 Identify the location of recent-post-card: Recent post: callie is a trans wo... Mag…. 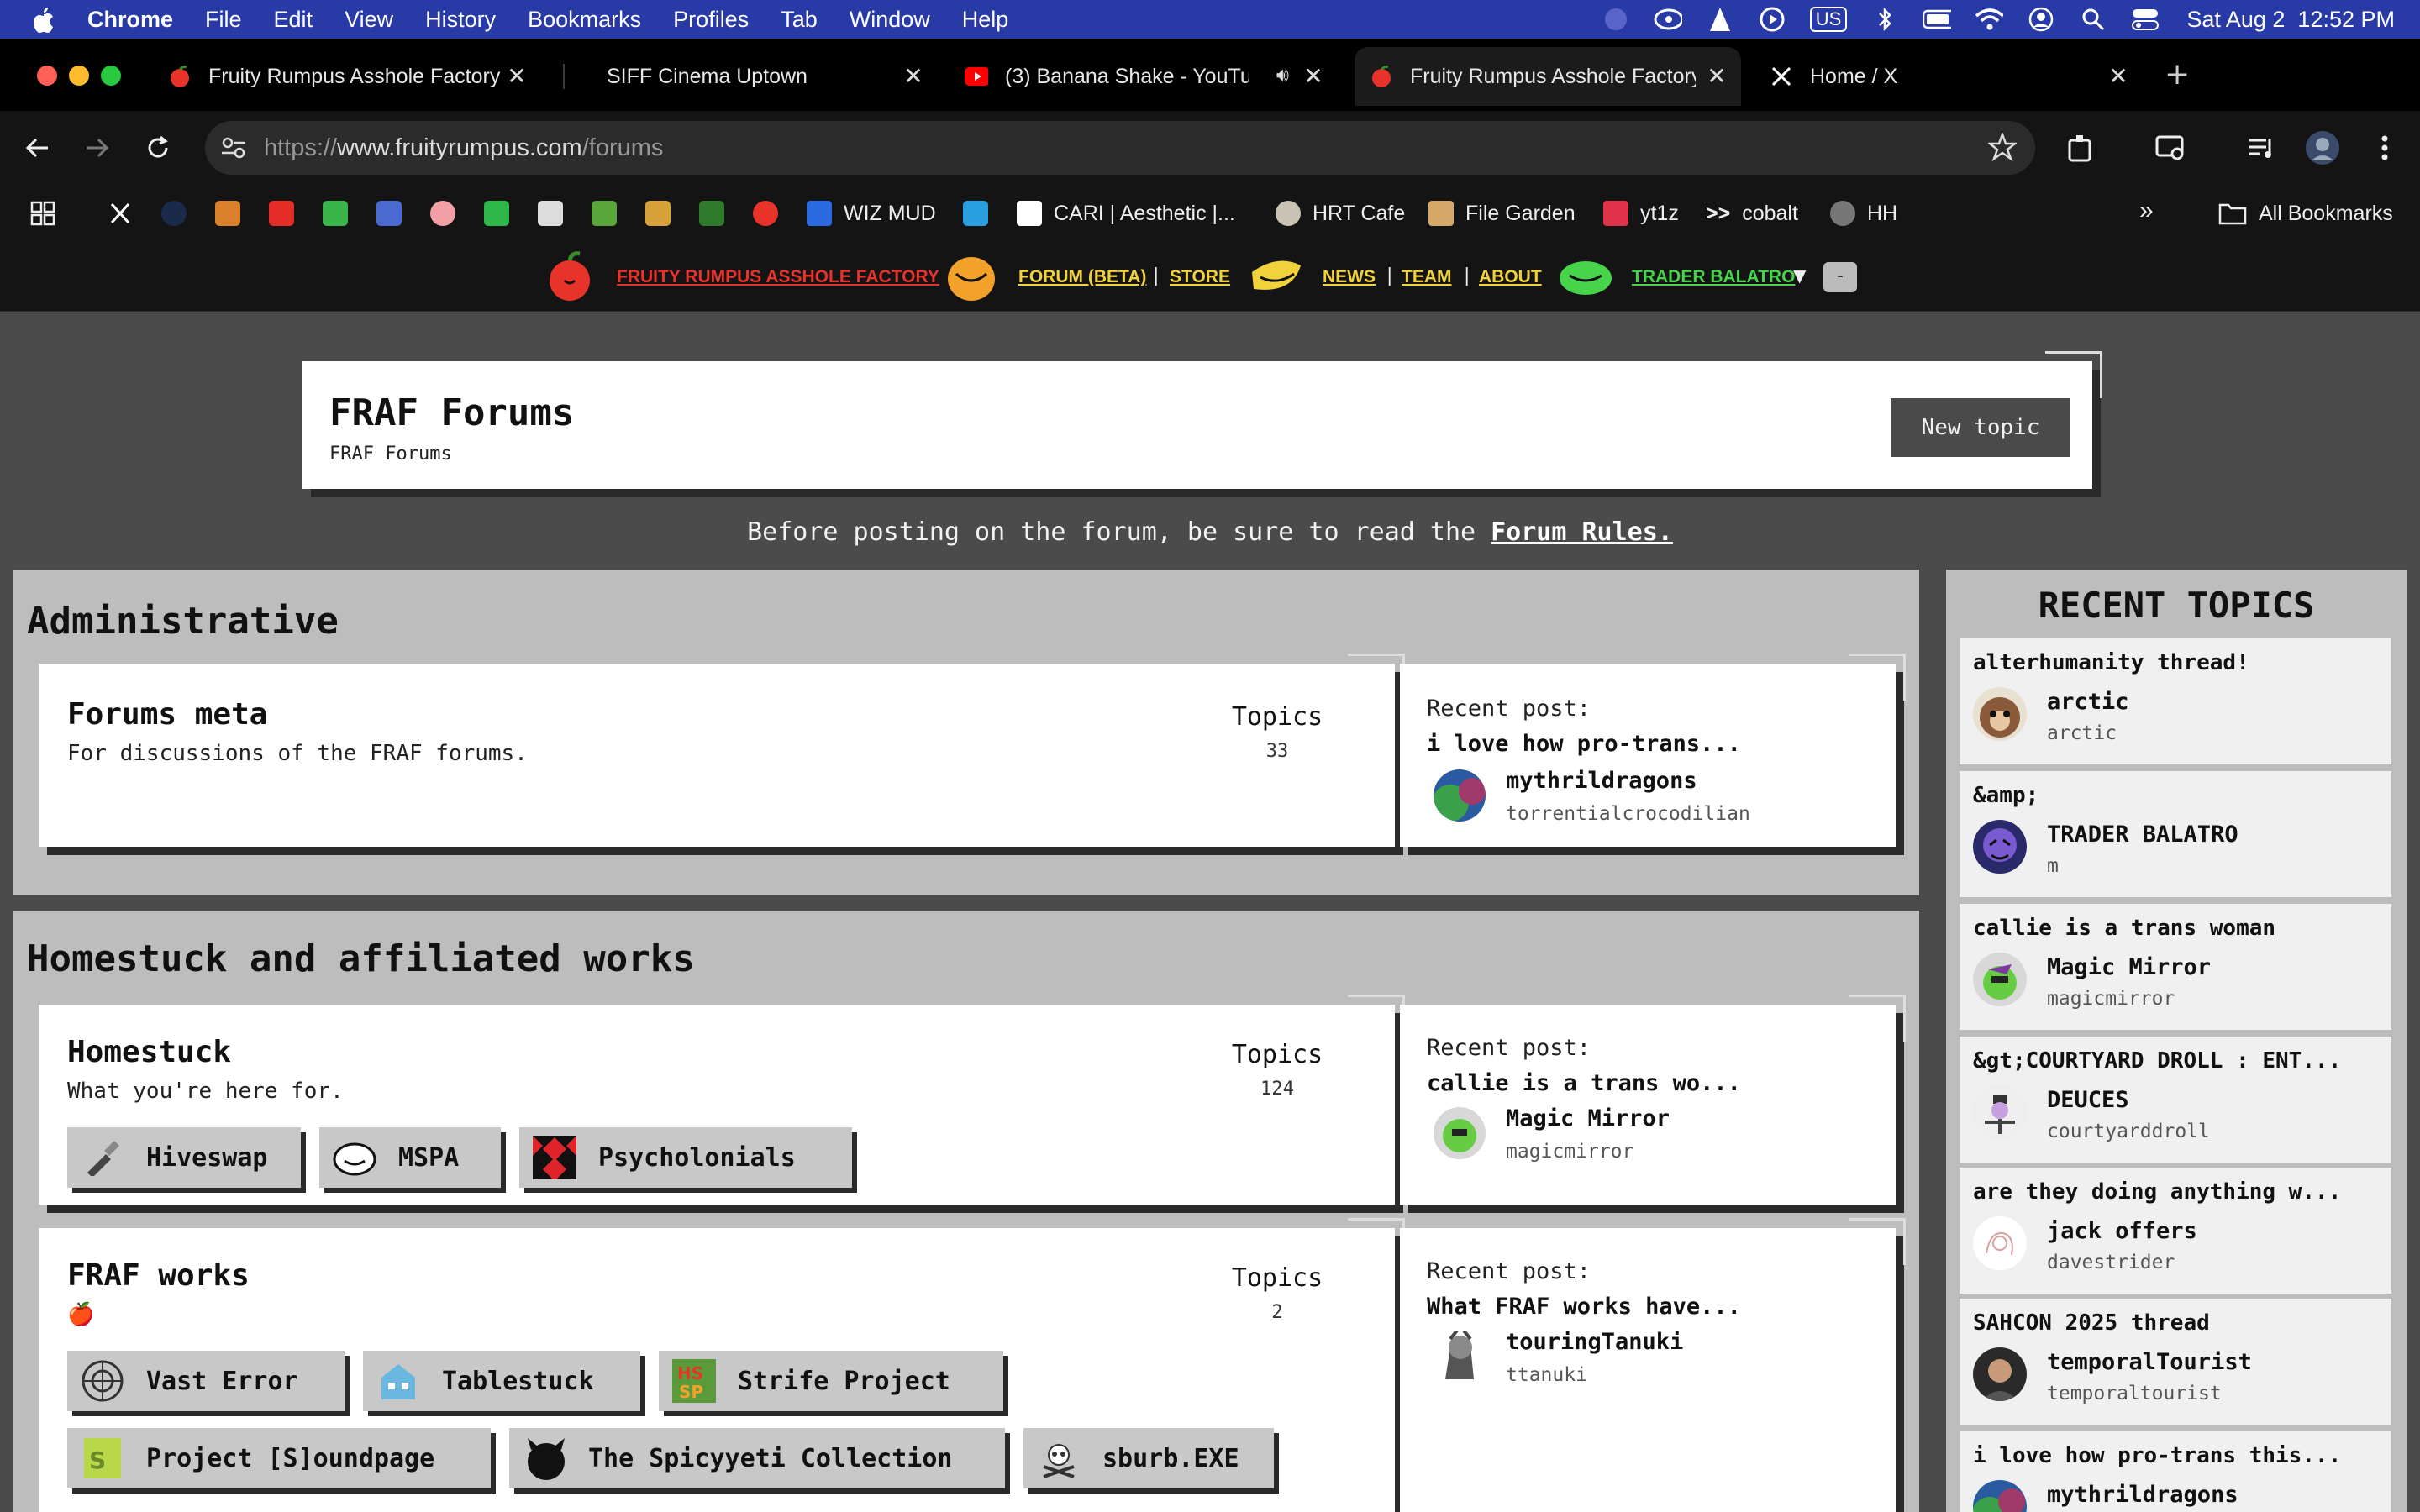
(1653, 1100).